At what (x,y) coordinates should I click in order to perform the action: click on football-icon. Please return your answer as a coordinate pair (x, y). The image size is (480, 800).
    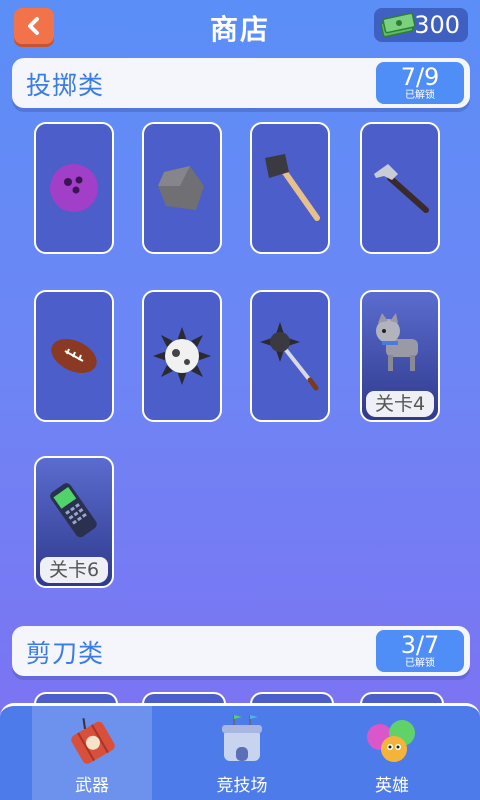
    Looking at the image, I should click on (74, 356).